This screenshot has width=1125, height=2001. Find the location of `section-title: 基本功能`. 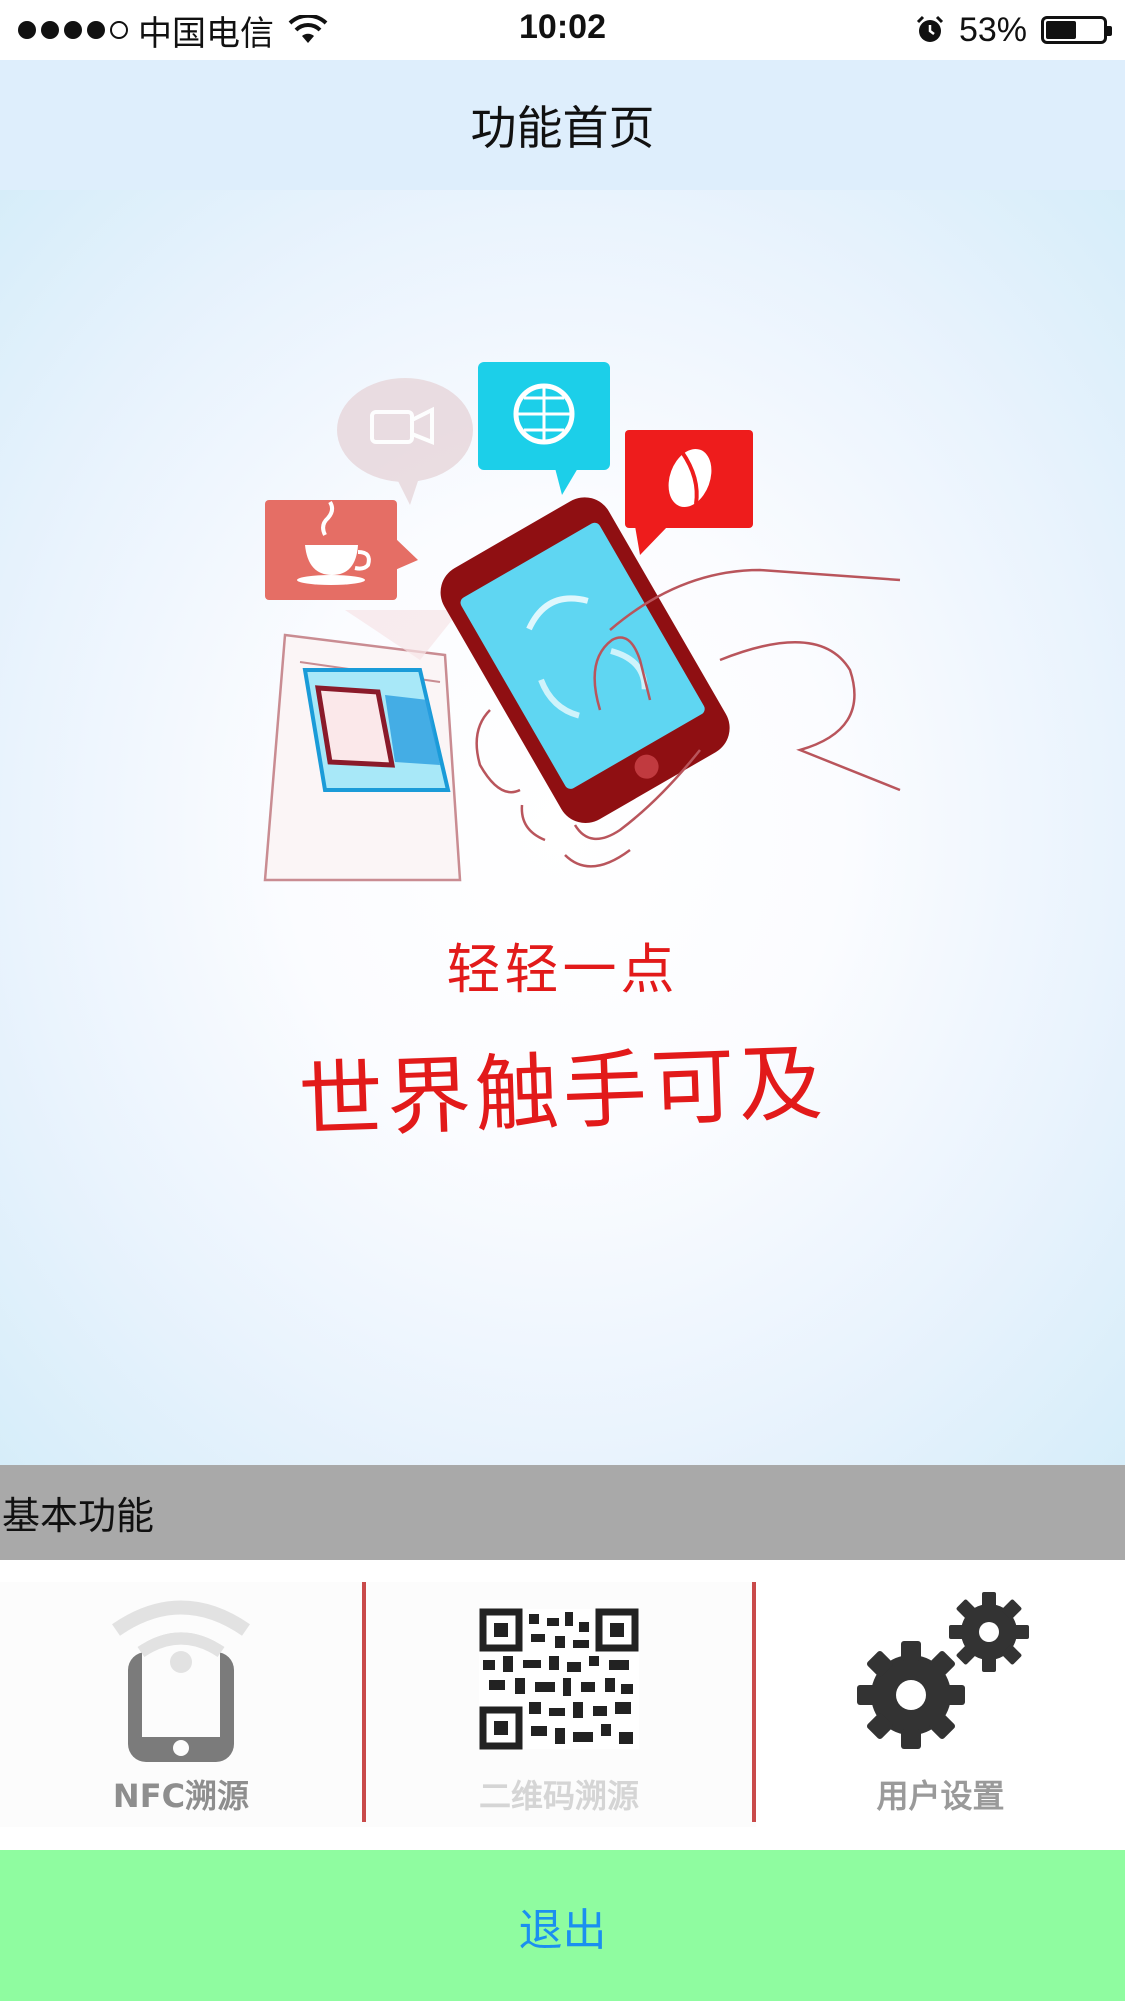

section-title: 基本功能 is located at coordinates (78, 1516).